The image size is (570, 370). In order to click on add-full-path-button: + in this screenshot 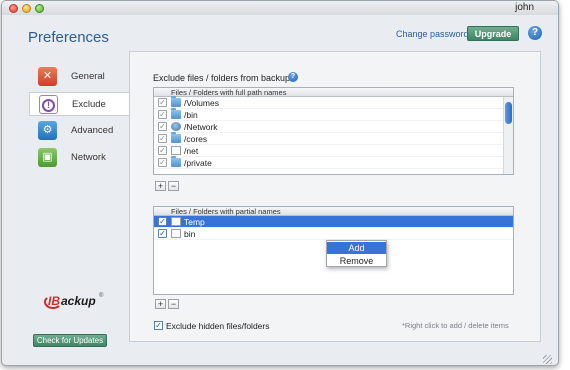, I will do `click(160, 186)`.